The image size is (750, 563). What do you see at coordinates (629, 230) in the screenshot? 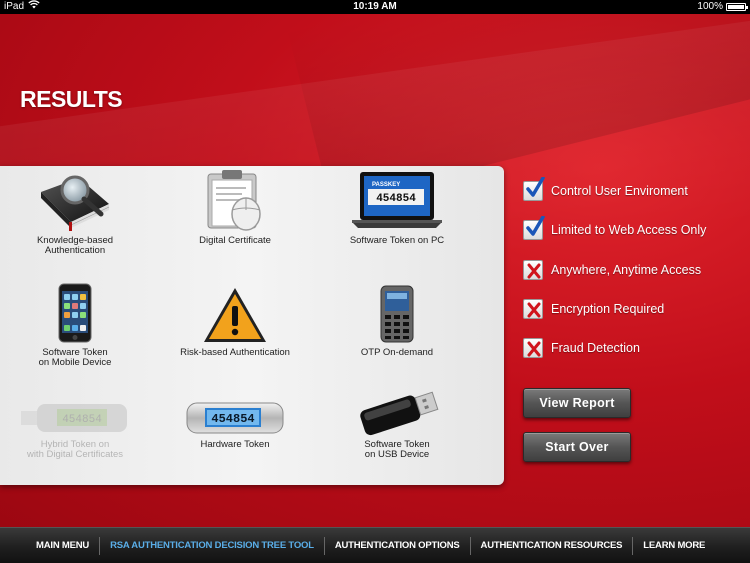
I see `criterion-label: Limited to Web Access Only` at bounding box center [629, 230].